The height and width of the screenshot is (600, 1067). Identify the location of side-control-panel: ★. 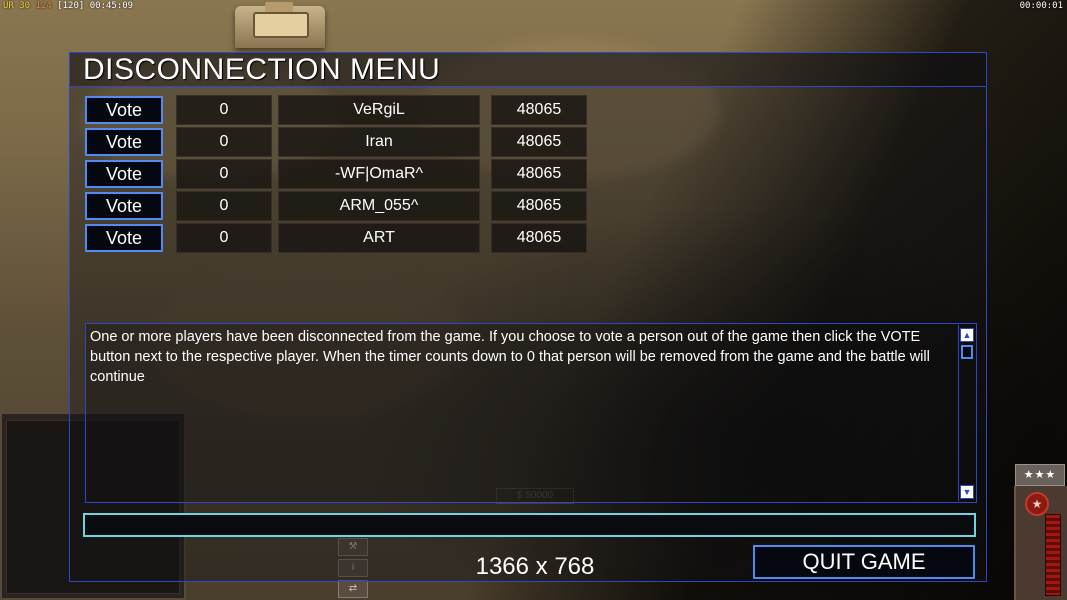
(1040, 543).